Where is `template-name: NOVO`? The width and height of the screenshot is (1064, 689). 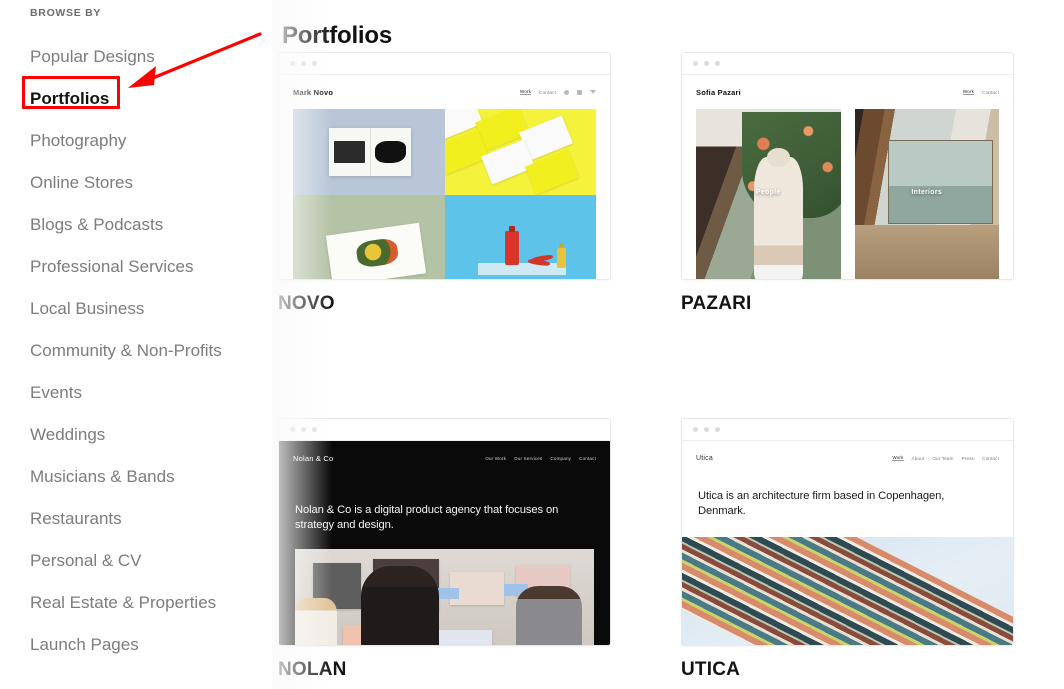
template-name: NOVO is located at coordinates (306, 303).